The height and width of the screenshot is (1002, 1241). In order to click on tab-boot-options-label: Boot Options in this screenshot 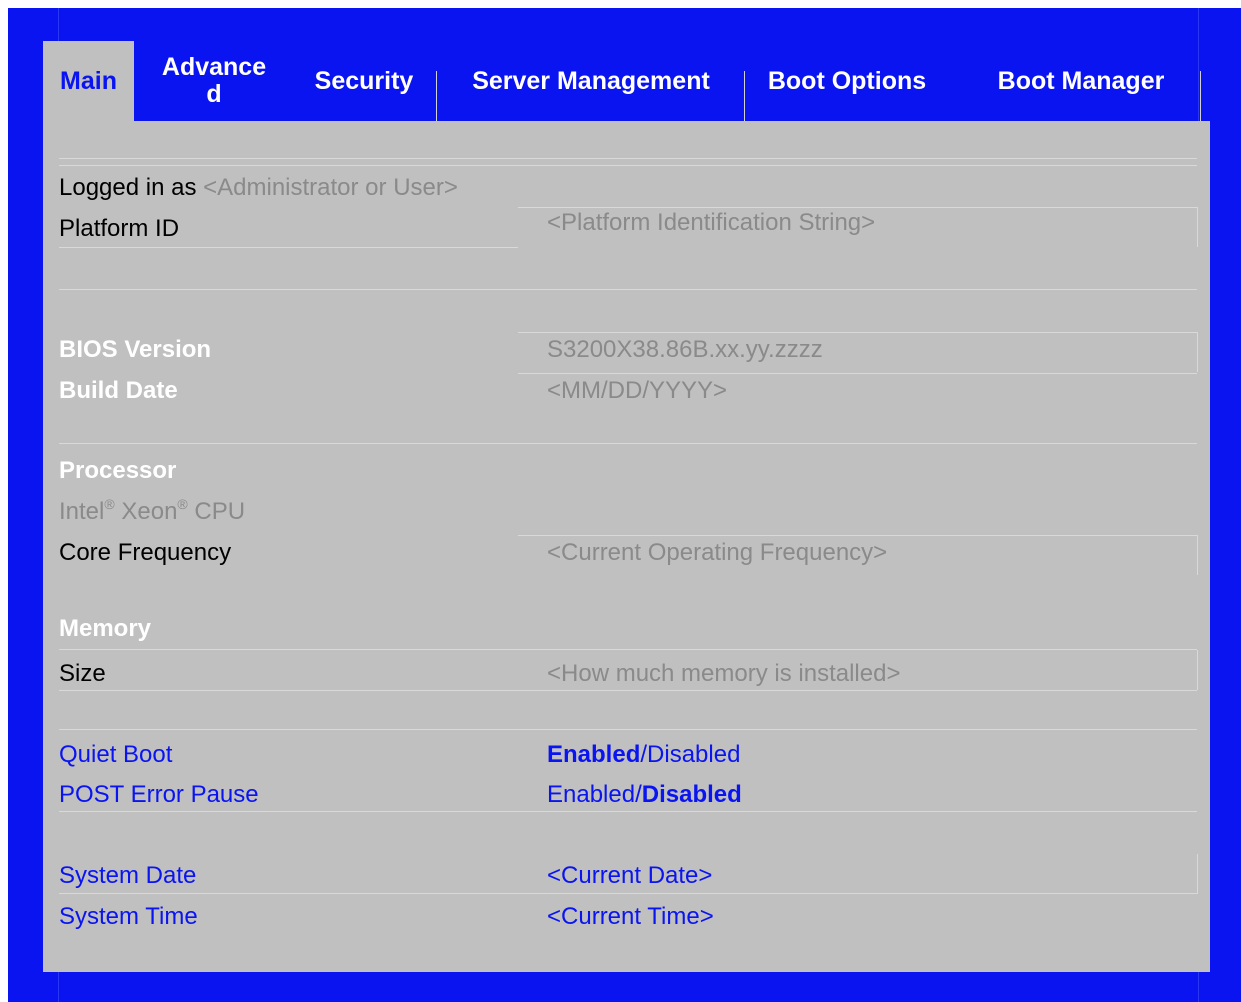, I will do `click(847, 80)`.